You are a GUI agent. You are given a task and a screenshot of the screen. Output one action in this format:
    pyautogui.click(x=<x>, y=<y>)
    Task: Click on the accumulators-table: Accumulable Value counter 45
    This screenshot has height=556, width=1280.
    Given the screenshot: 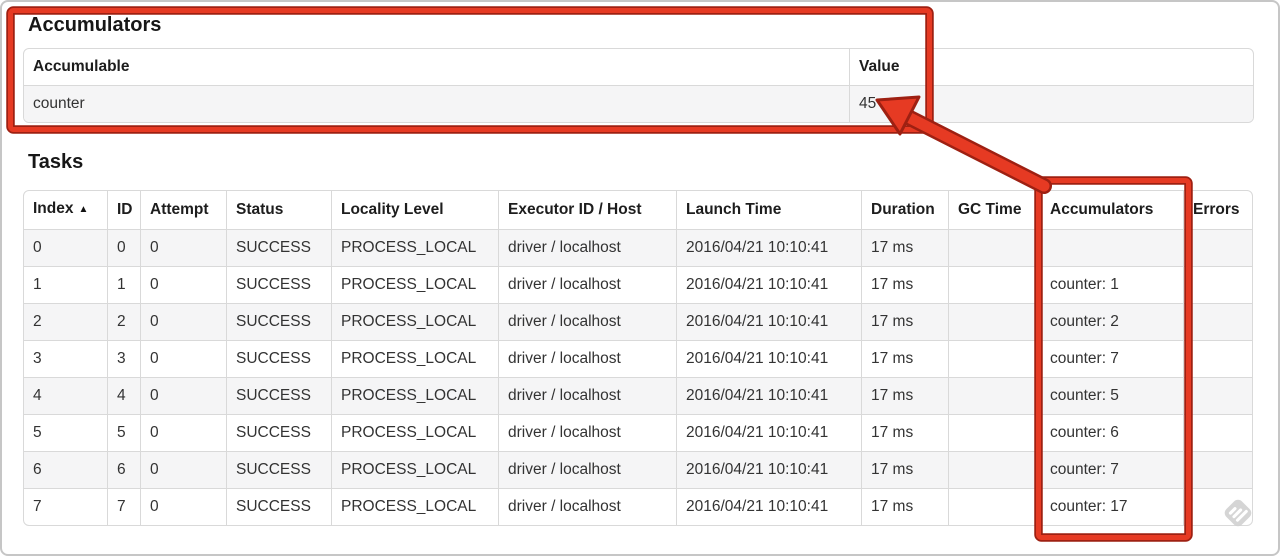 What is the action you would take?
    pyautogui.click(x=638, y=85)
    